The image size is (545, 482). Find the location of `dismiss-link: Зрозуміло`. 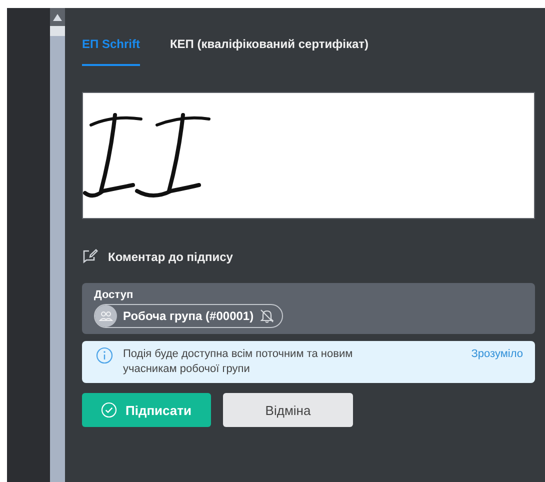

dismiss-link: Зрозуміло is located at coordinates (497, 354).